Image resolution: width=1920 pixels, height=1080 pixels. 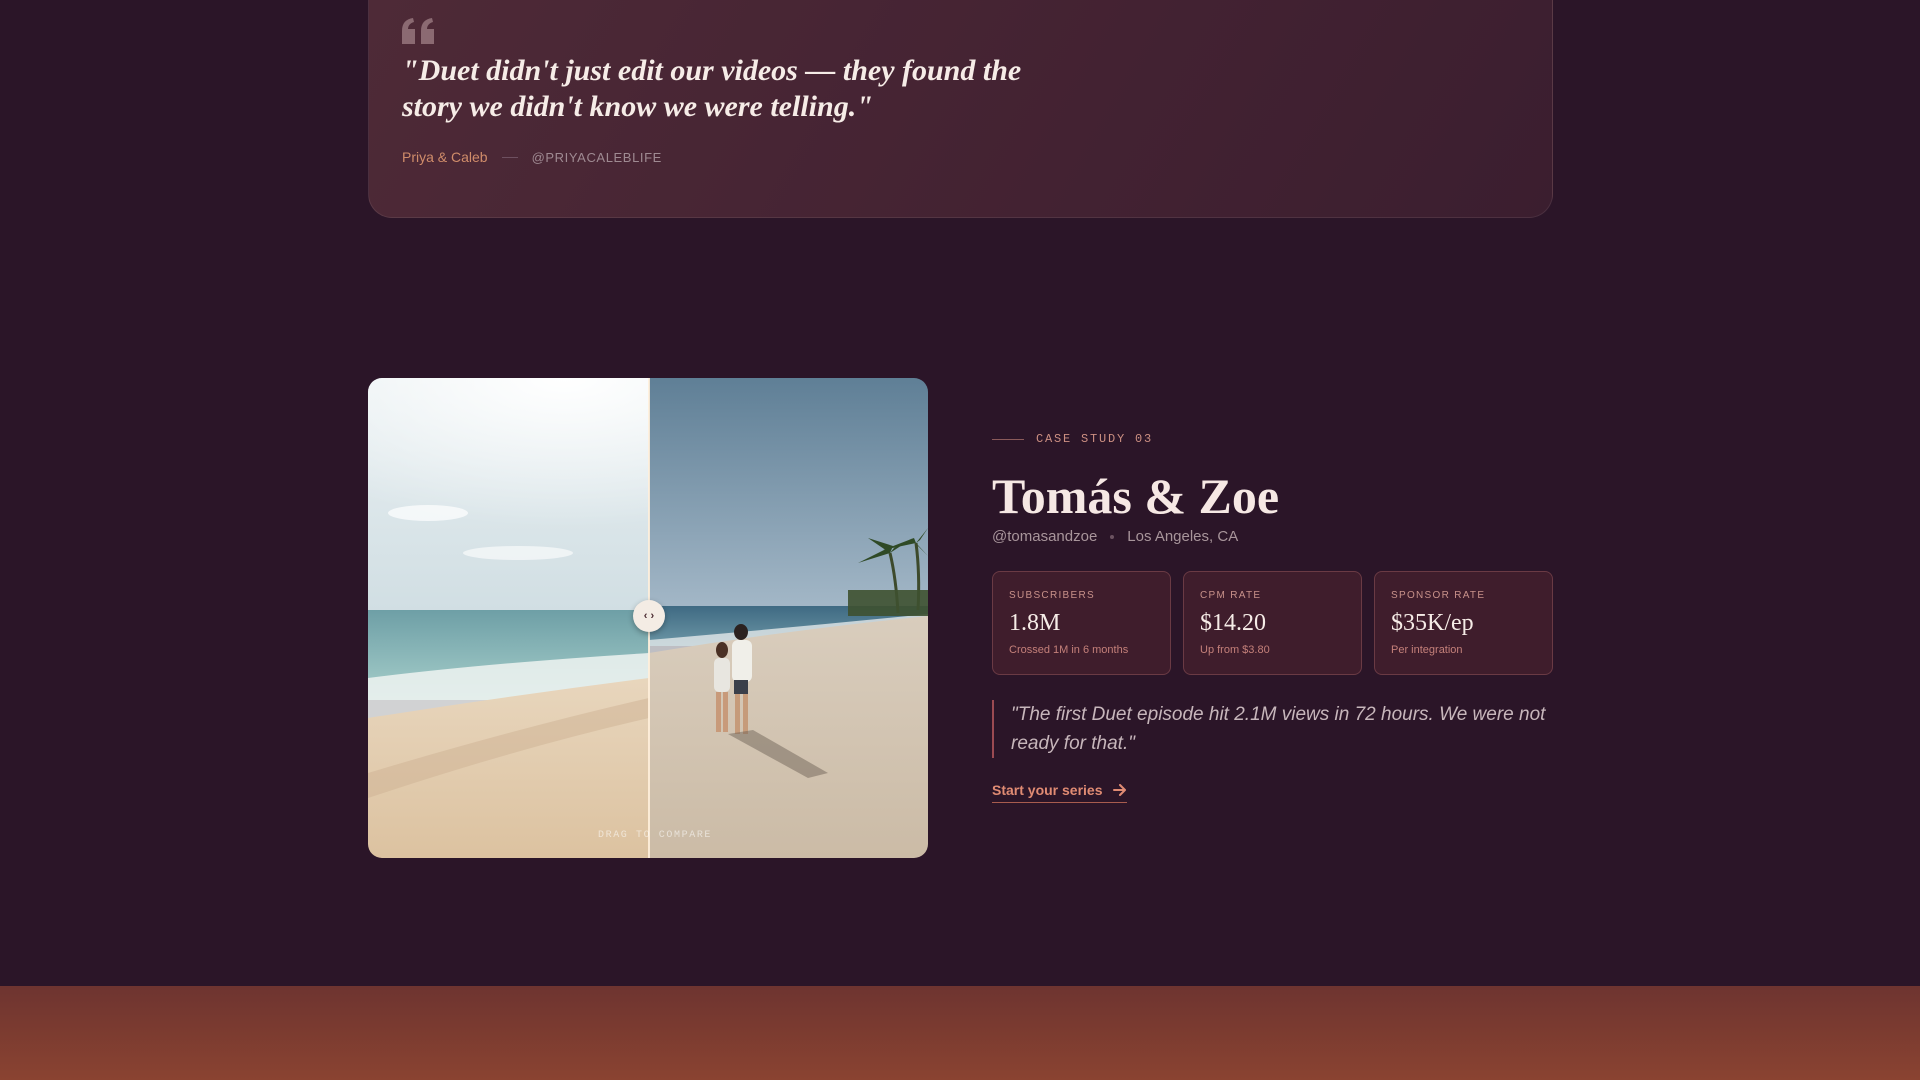 I want to click on testimonial-attribution: Priya & Caleb @PRIYACALEBLIFE, so click(x=532, y=157).